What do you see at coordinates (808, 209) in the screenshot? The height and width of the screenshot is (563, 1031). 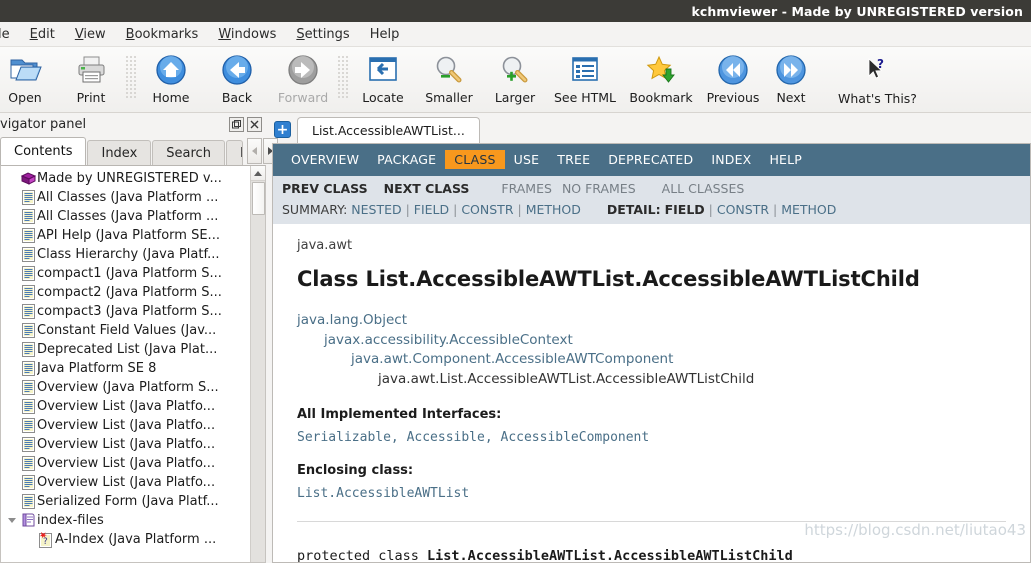 I see `detail-method-link: METHOD` at bounding box center [808, 209].